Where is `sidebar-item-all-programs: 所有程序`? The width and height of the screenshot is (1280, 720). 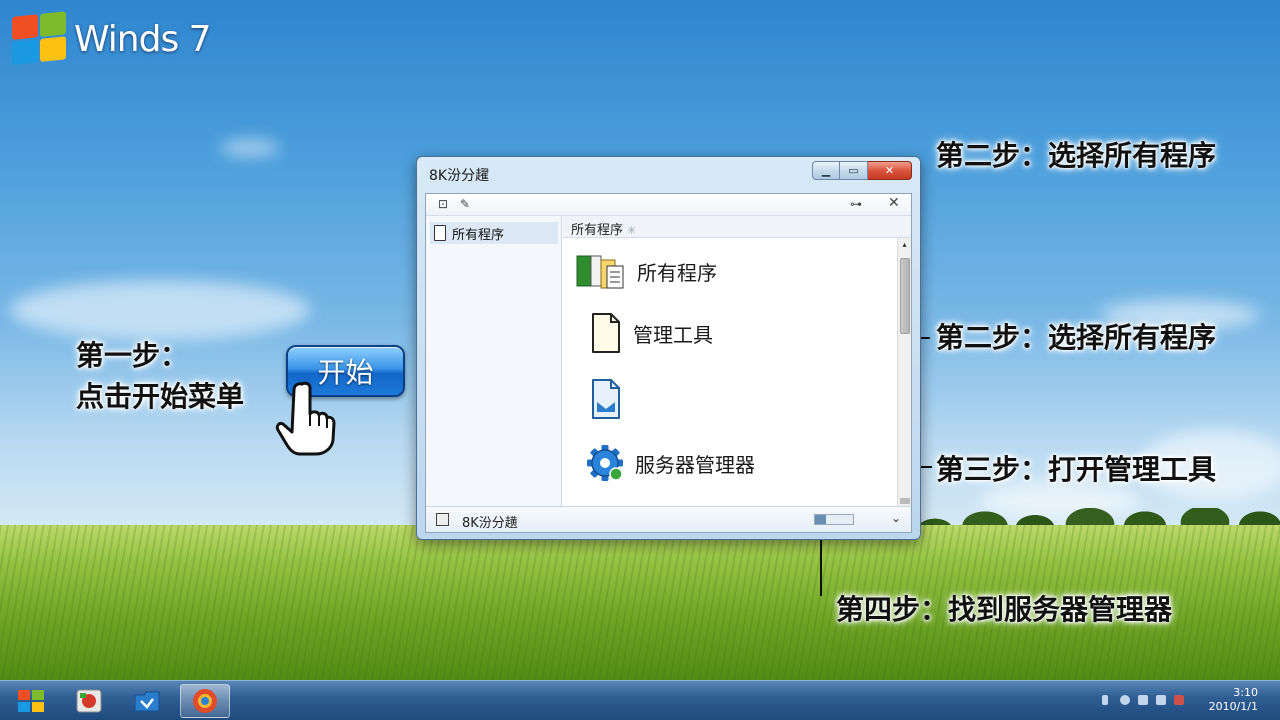
sidebar-item-all-programs: 所有程序 is located at coordinates (494, 233).